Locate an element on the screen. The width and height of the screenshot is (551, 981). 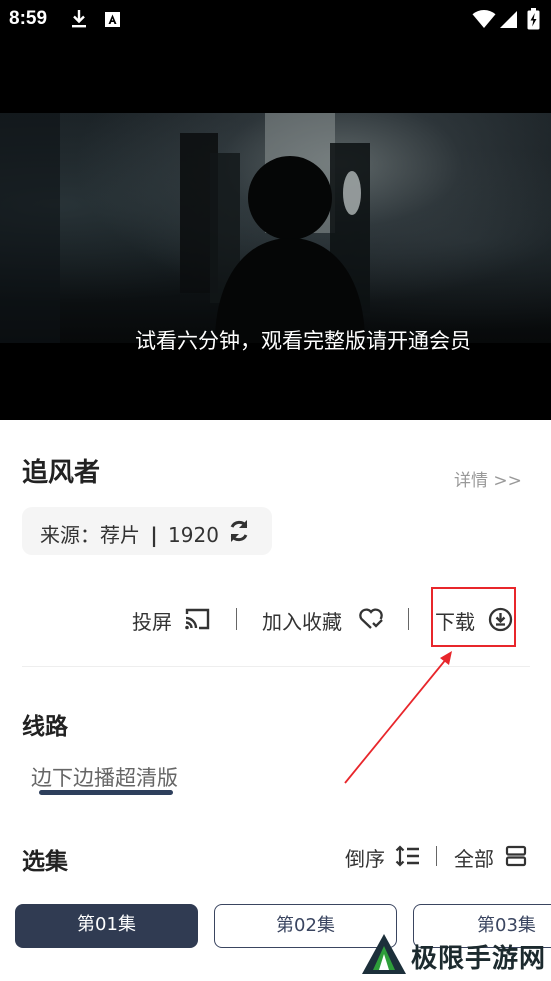
wifi-icon is located at coordinates (484, 19).